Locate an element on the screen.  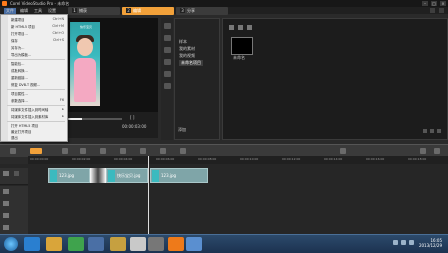
volume-icon is located at coordinates (411, 242).